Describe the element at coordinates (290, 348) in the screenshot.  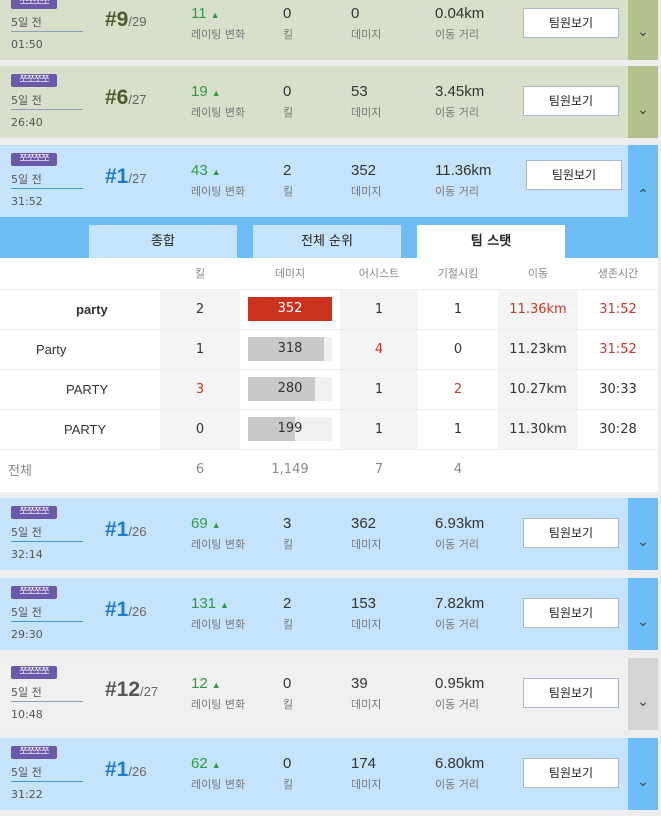
I see `damage-cell: 318` at that location.